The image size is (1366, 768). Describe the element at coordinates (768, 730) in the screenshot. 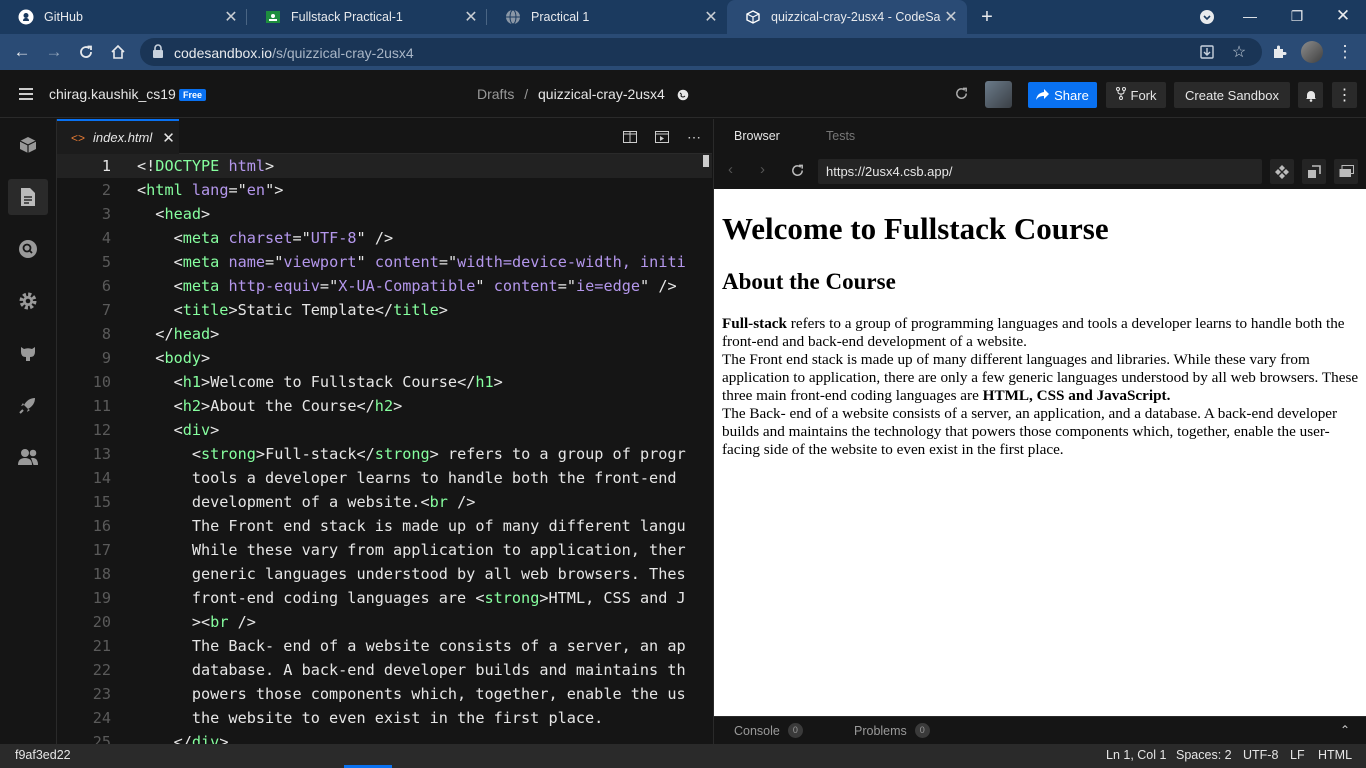

I see `console-tab: Console 0` at that location.